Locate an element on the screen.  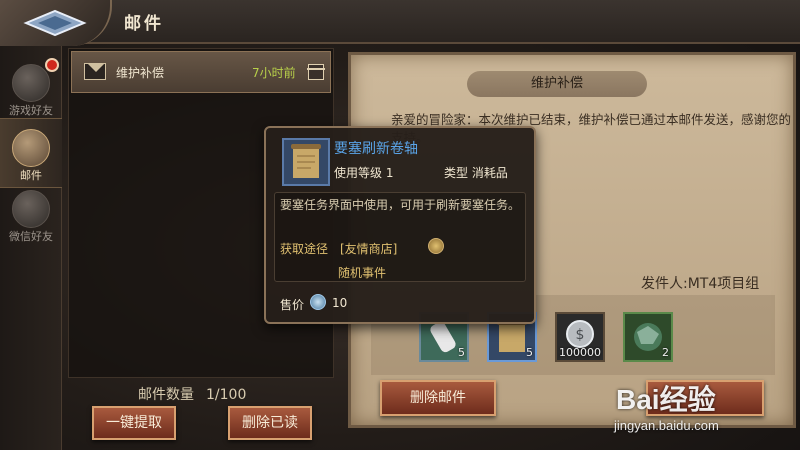
baidu-logo: Bai经验 is located at coordinates (666, 399).